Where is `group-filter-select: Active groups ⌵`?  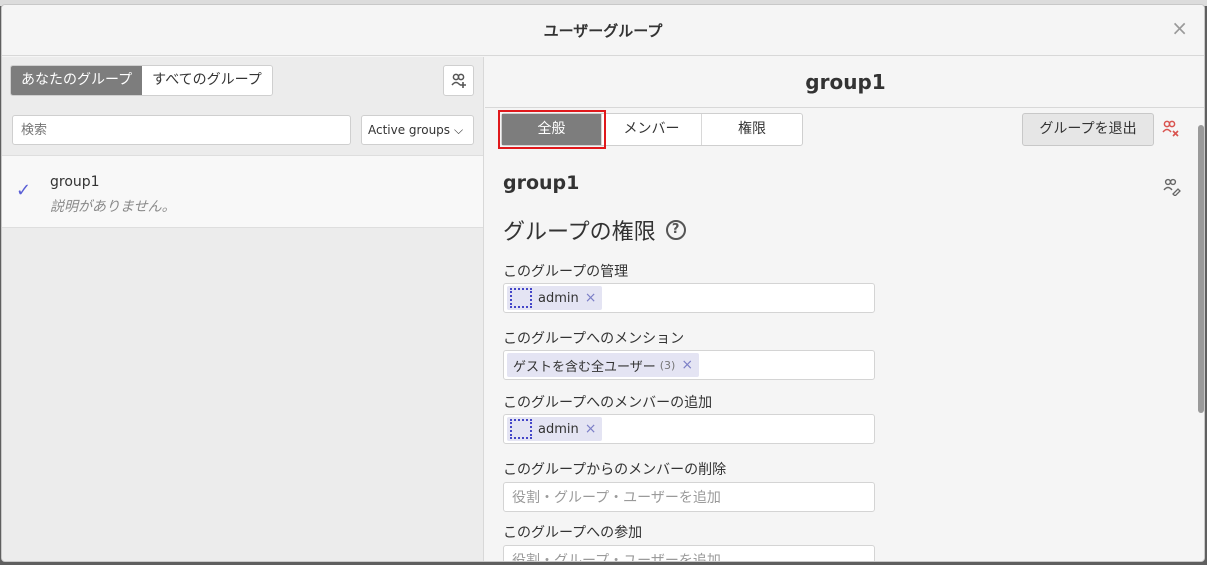
group-filter-select: Active groups ⌵ is located at coordinates (417, 130).